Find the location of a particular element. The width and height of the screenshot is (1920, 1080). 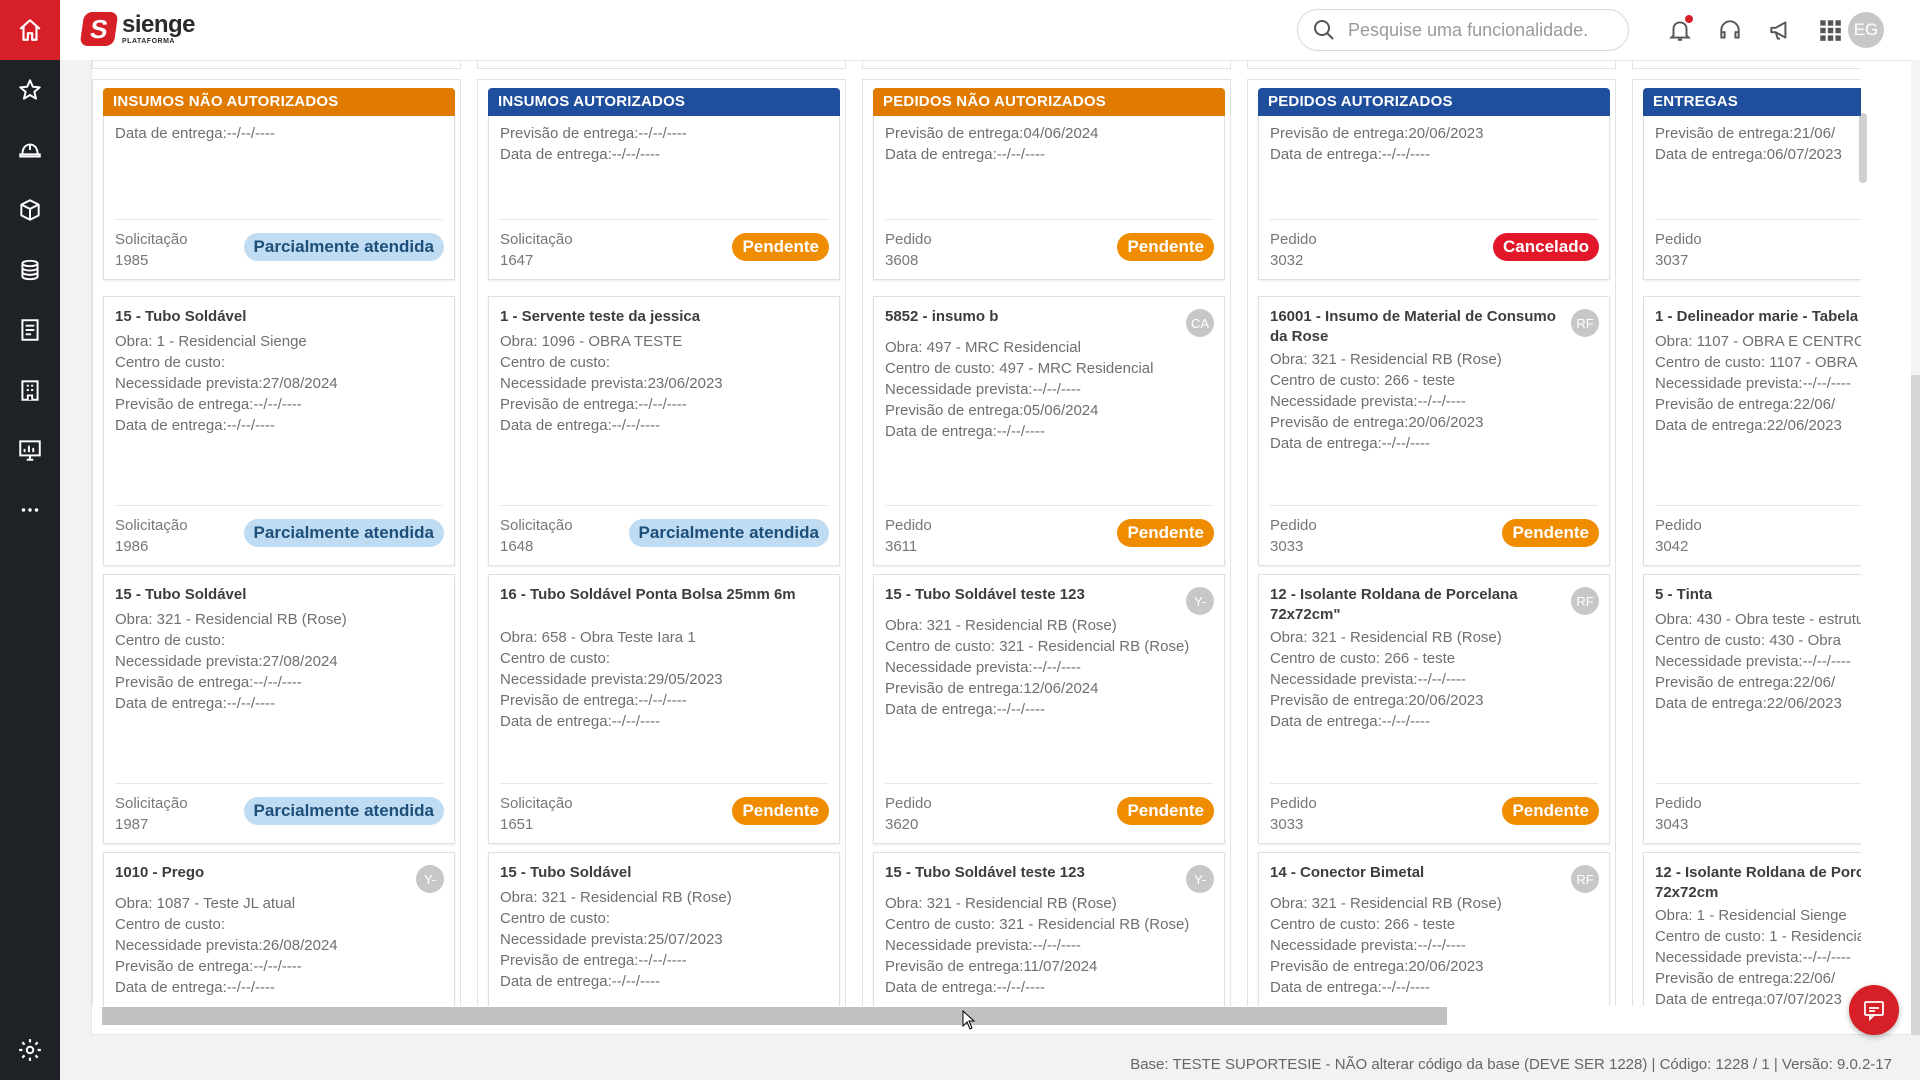

status-badge: Pendente is located at coordinates (1550, 811).